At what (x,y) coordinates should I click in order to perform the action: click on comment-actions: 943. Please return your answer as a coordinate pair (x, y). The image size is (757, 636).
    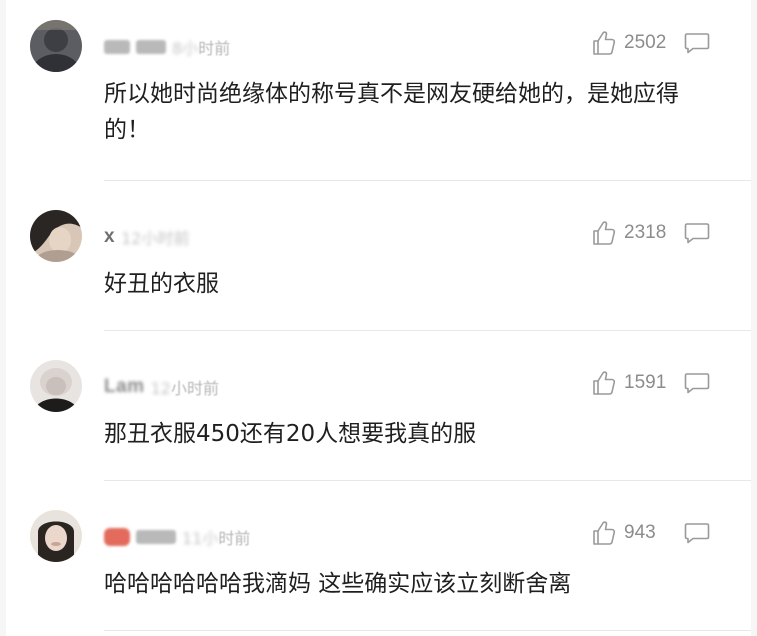
    Looking at the image, I should click on (651, 533).